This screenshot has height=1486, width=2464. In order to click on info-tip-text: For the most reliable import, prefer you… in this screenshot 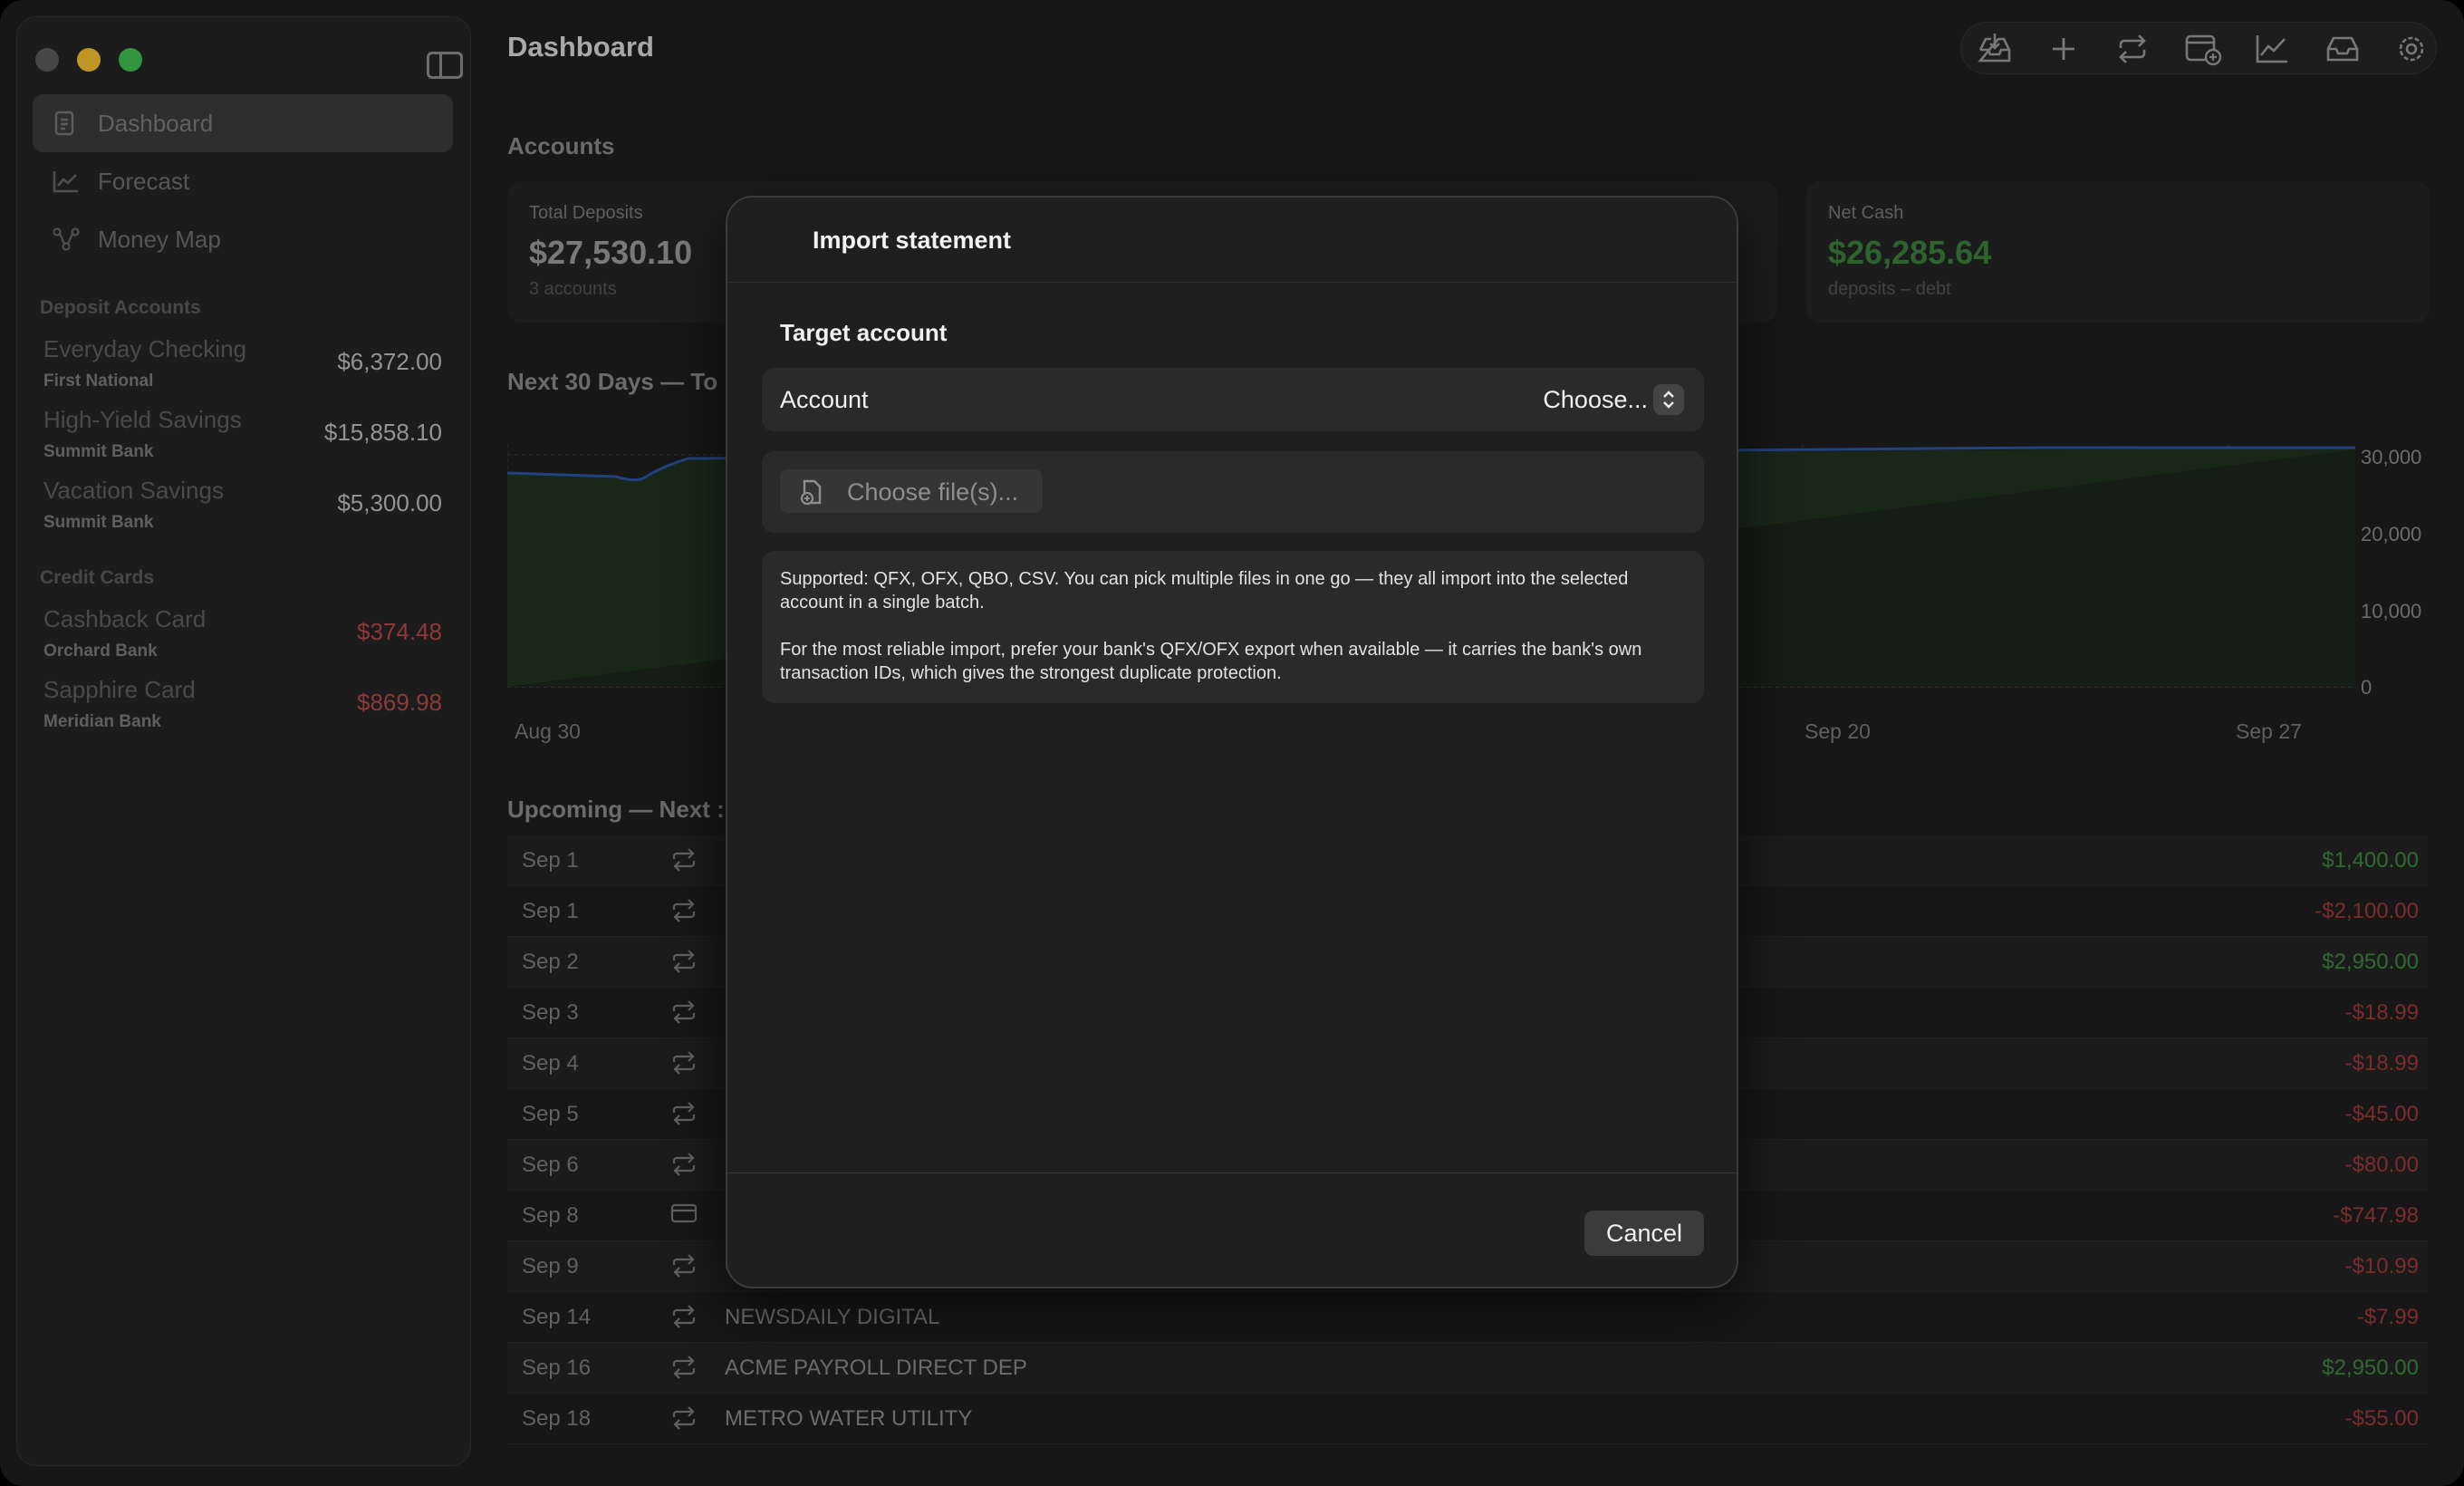, I will do `click(1211, 662)`.